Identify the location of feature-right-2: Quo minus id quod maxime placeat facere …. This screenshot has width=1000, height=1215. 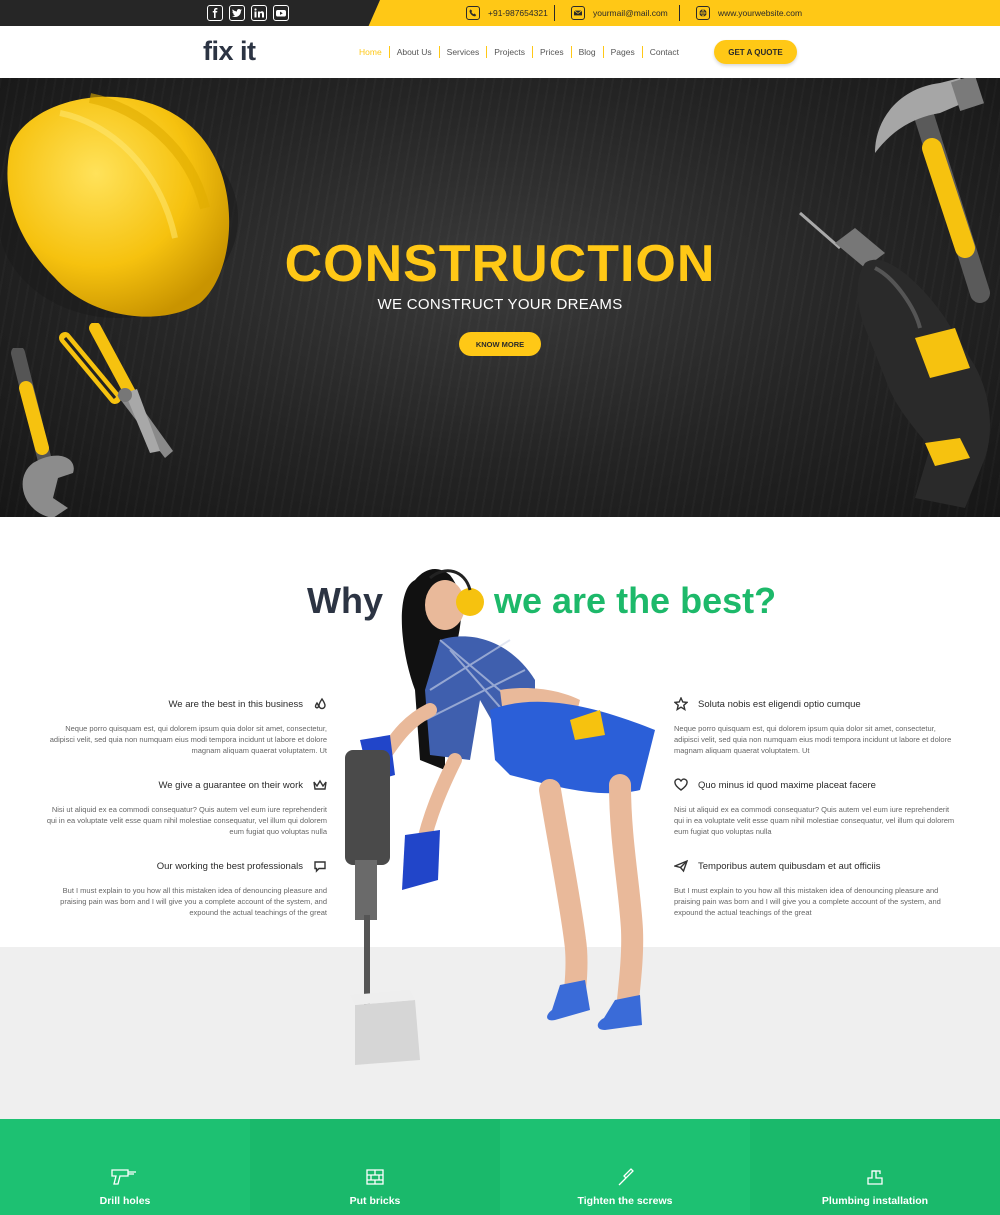
(816, 807).